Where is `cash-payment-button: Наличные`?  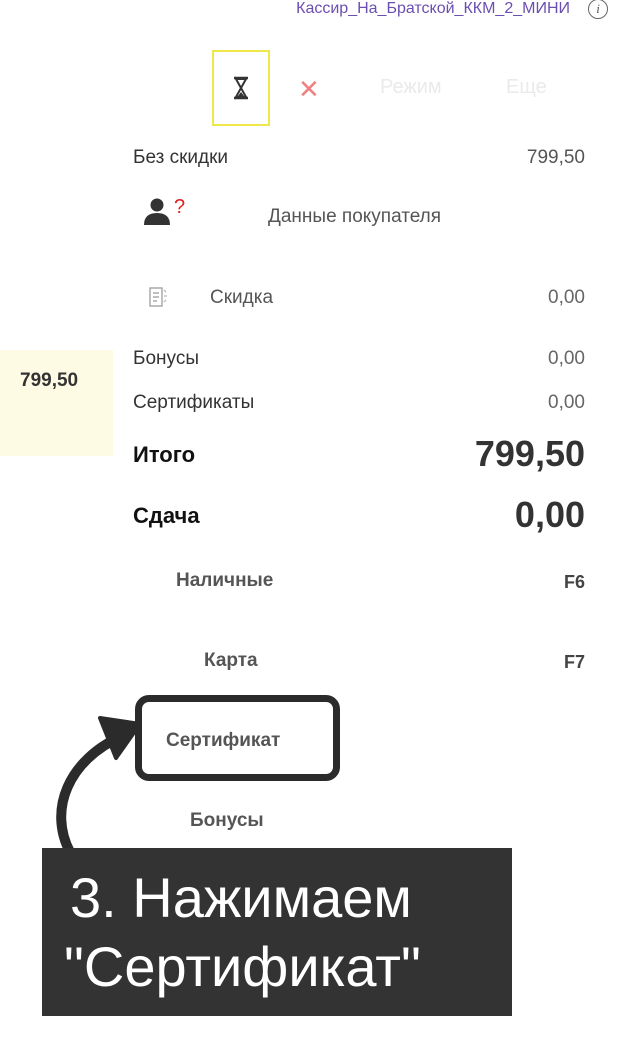 cash-payment-button: Наличные is located at coordinates (224, 581).